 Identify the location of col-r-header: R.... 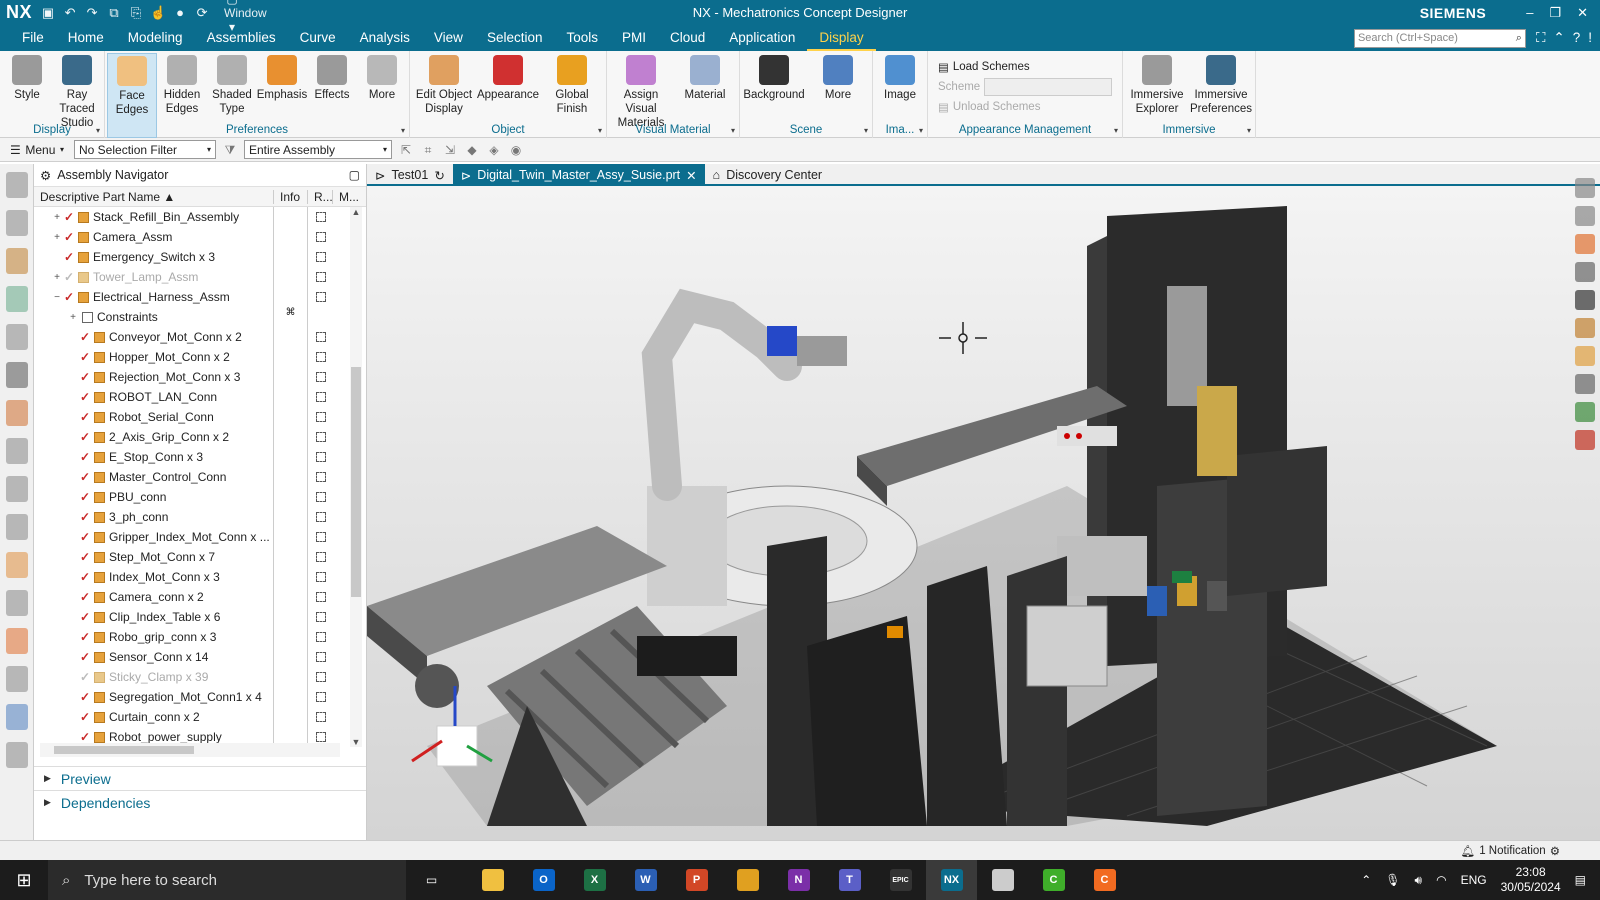
(320, 196).